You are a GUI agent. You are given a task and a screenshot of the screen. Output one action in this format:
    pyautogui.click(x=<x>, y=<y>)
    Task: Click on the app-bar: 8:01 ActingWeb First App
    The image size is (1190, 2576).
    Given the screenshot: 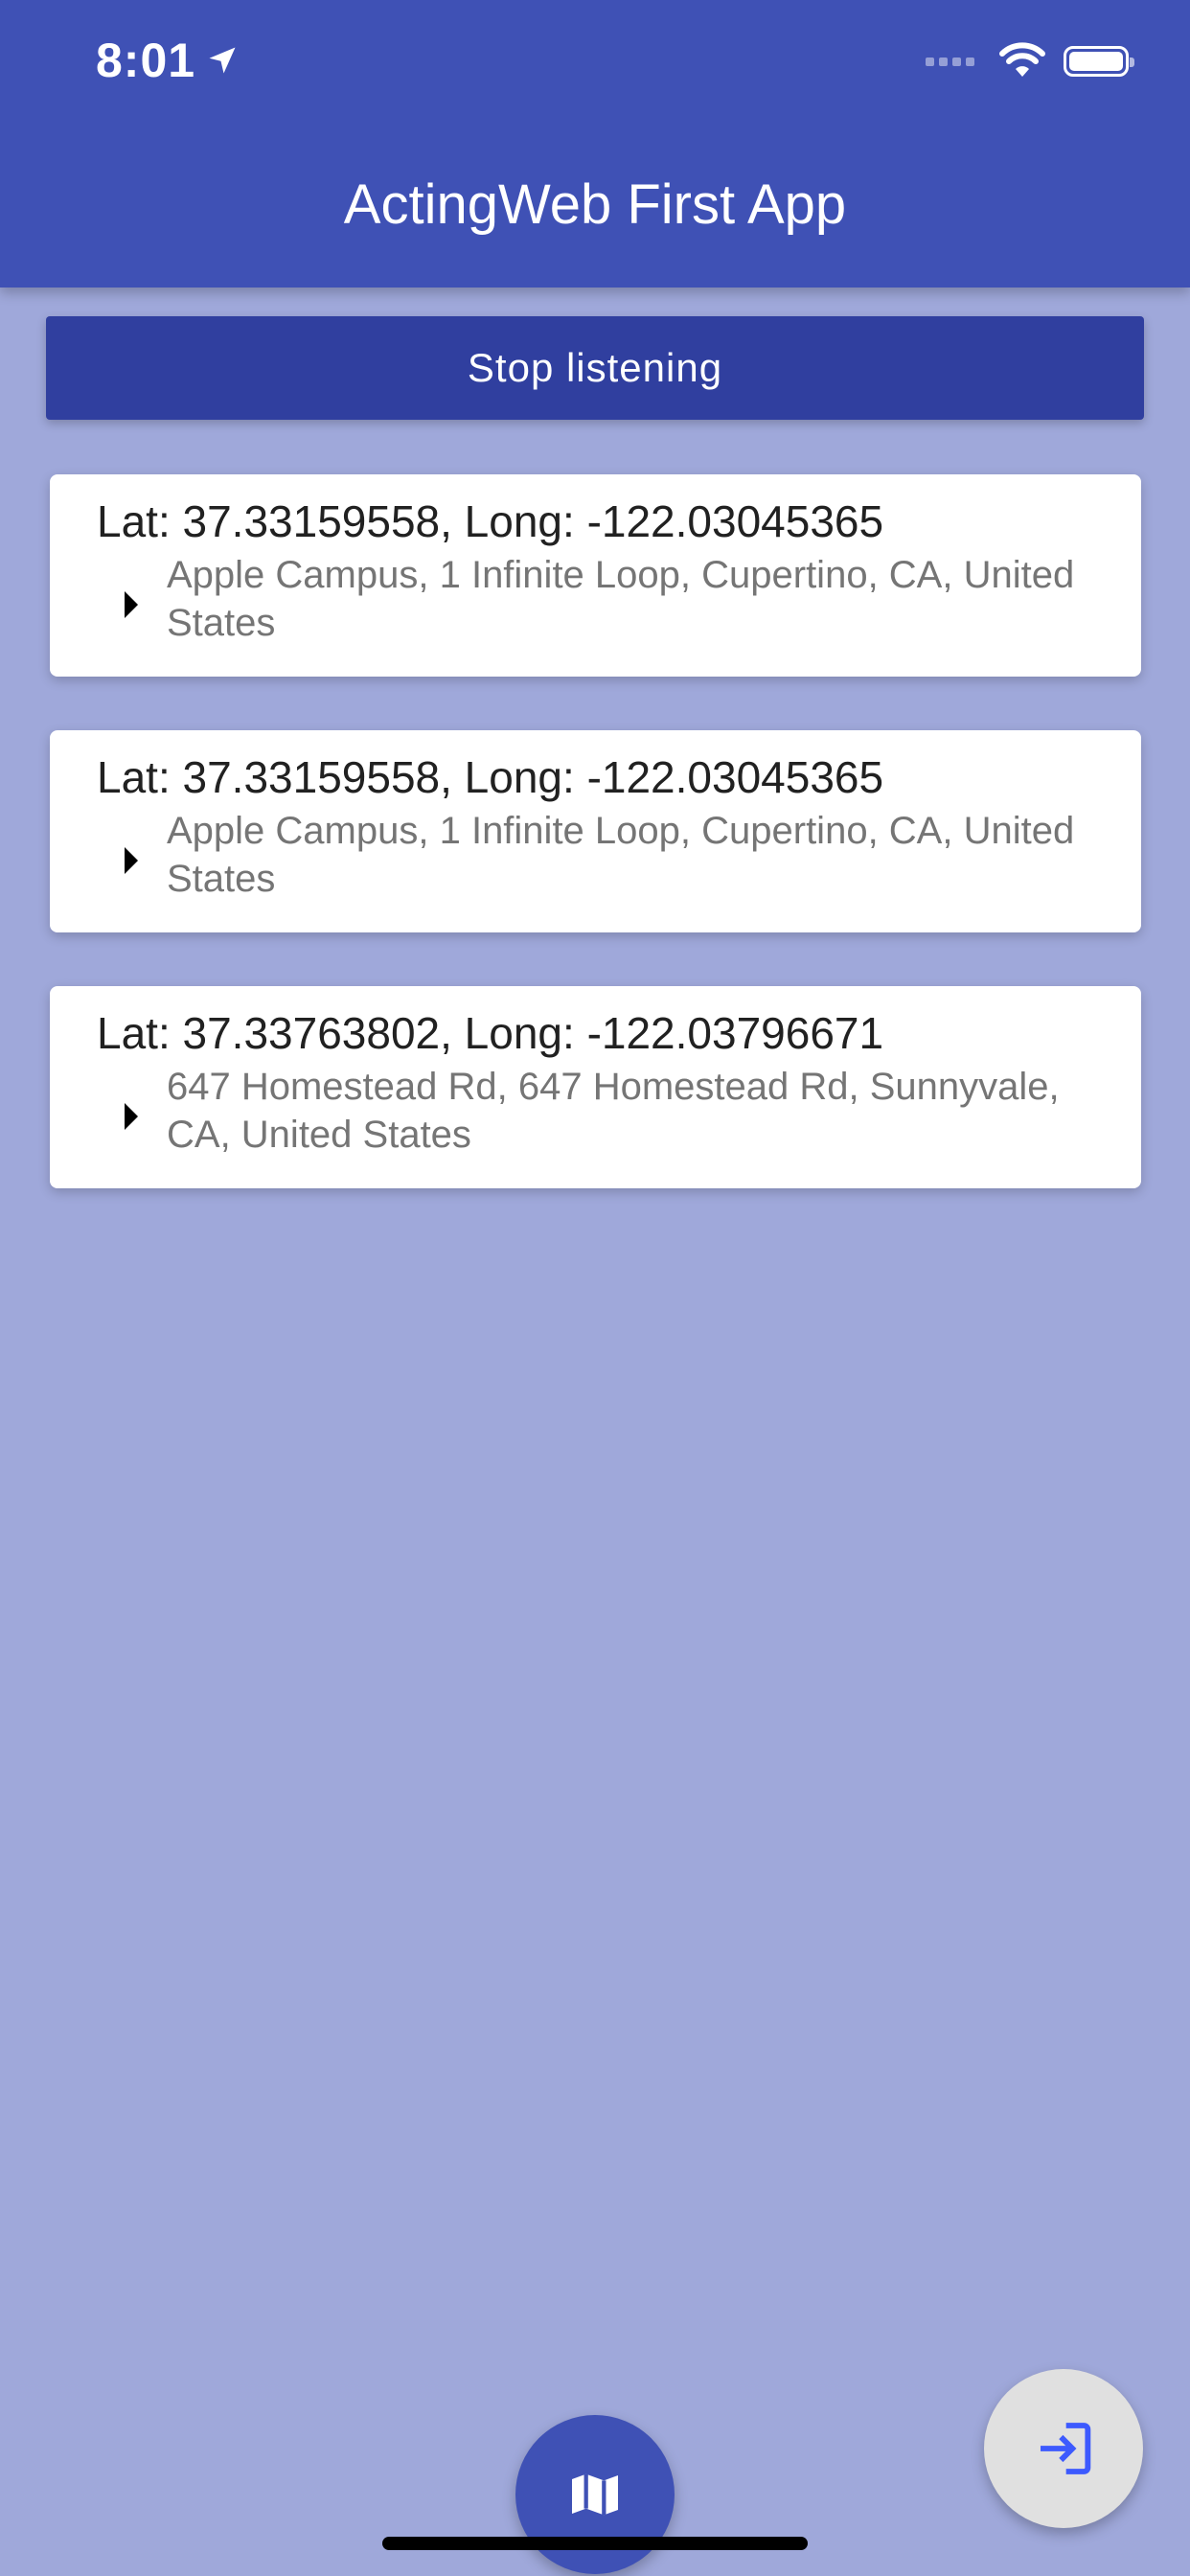 What is the action you would take?
    pyautogui.click(x=595, y=144)
    